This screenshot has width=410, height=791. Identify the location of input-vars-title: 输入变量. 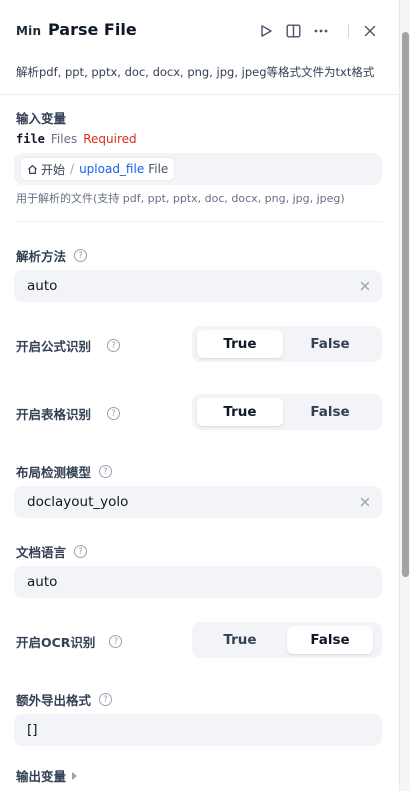
(41, 118).